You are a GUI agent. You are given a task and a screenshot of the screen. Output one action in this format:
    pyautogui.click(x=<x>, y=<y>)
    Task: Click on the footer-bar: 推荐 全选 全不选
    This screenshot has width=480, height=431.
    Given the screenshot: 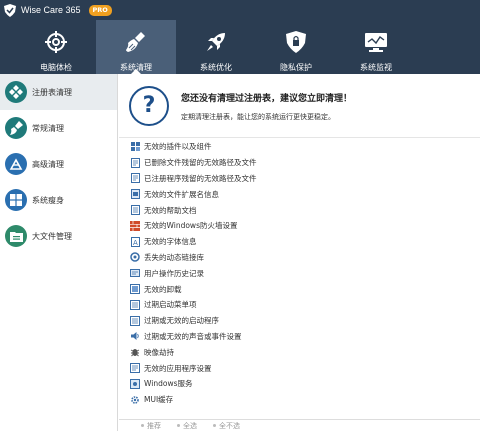 What is the action you would take?
    pyautogui.click(x=299, y=425)
    